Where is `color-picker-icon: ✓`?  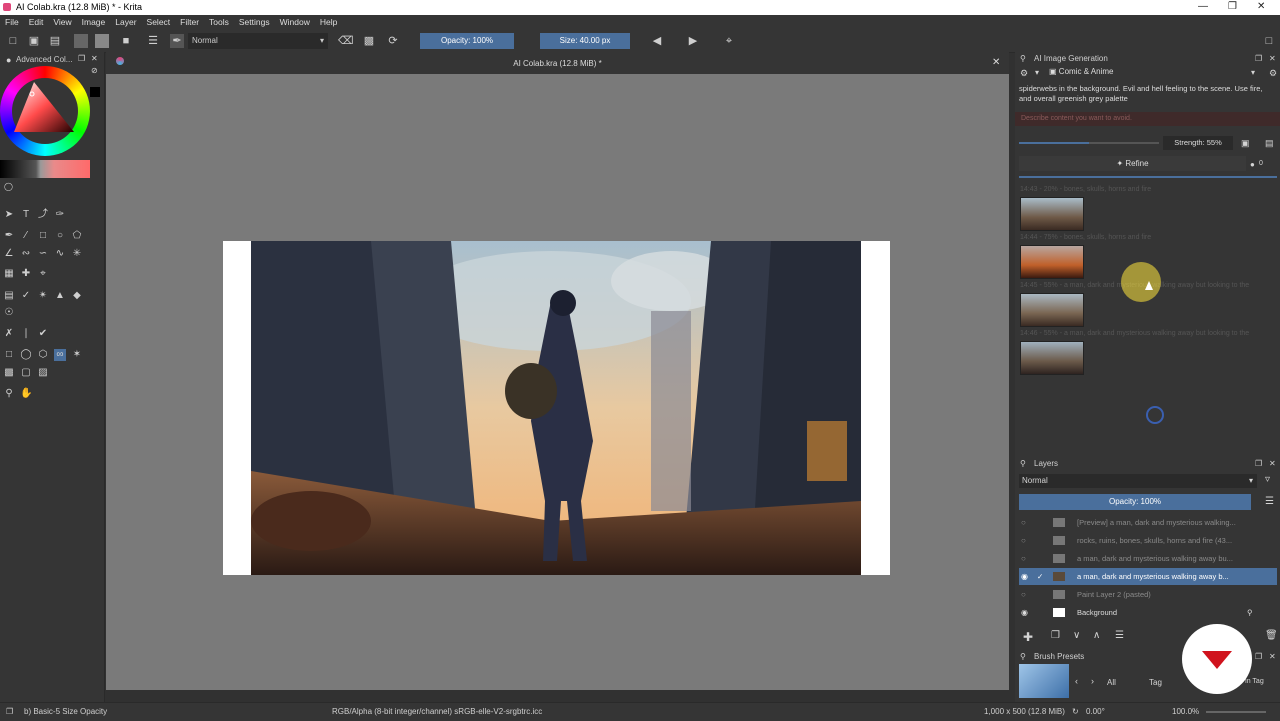
color-picker-icon: ✓ is located at coordinates (26, 296).